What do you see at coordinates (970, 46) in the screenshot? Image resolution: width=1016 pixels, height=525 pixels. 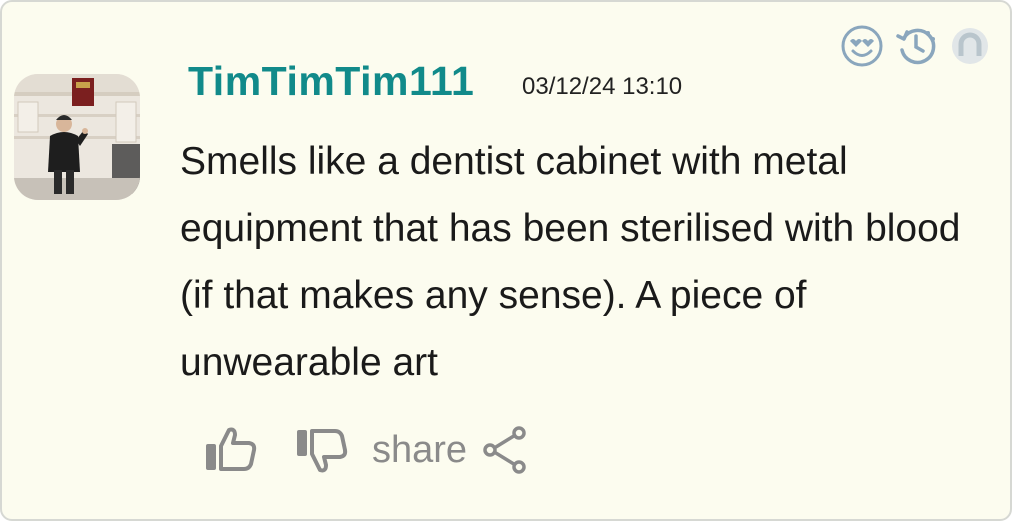 I see `user-placeholder-icon` at bounding box center [970, 46].